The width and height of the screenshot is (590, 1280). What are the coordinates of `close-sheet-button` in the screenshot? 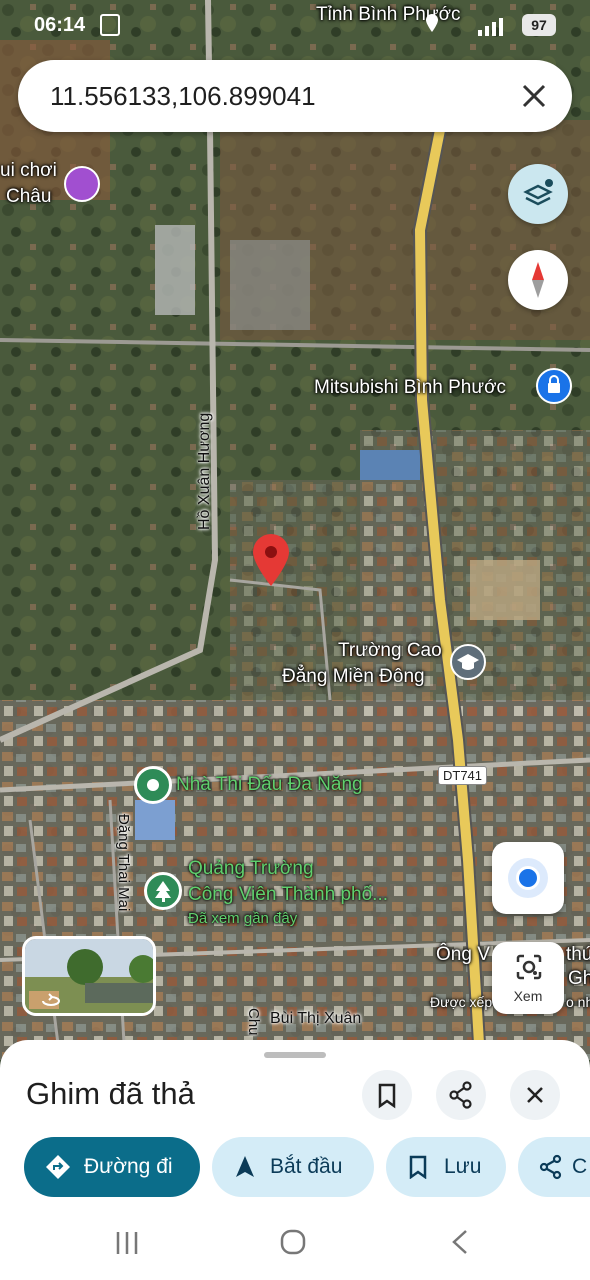 It's located at (535, 1095).